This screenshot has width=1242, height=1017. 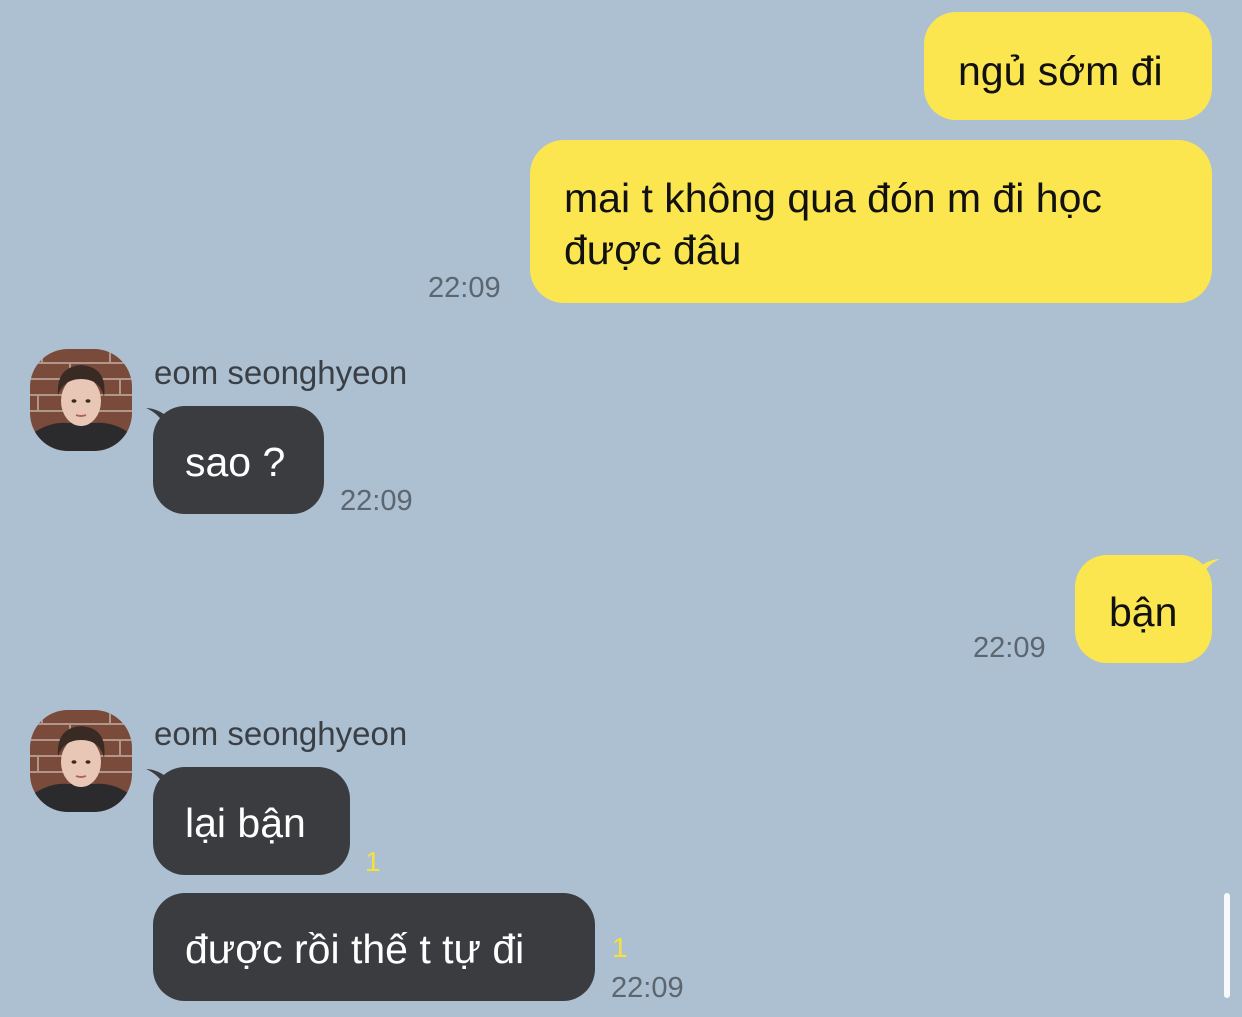 I want to click on their-message-bubble: được rồi thế t tự đi, so click(x=374, y=947).